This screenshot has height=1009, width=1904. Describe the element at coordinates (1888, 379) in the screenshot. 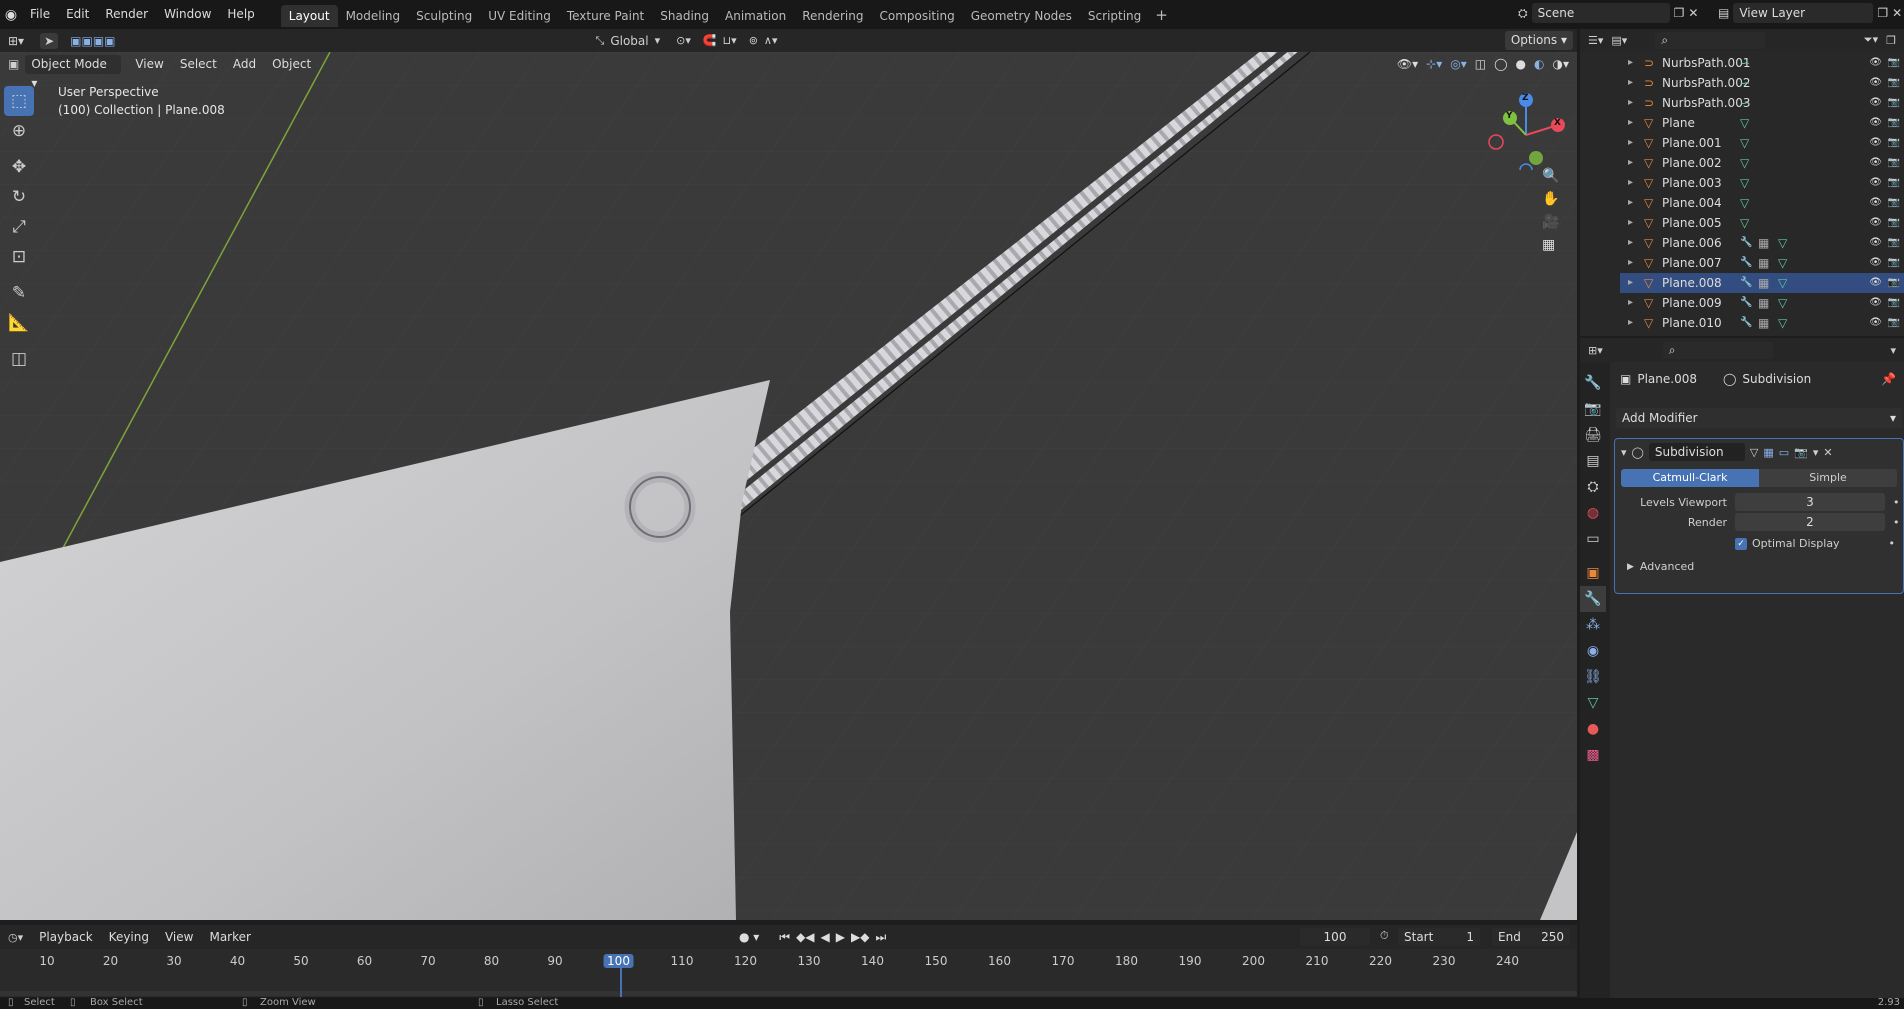

I see `pin-icon: 📌` at that location.